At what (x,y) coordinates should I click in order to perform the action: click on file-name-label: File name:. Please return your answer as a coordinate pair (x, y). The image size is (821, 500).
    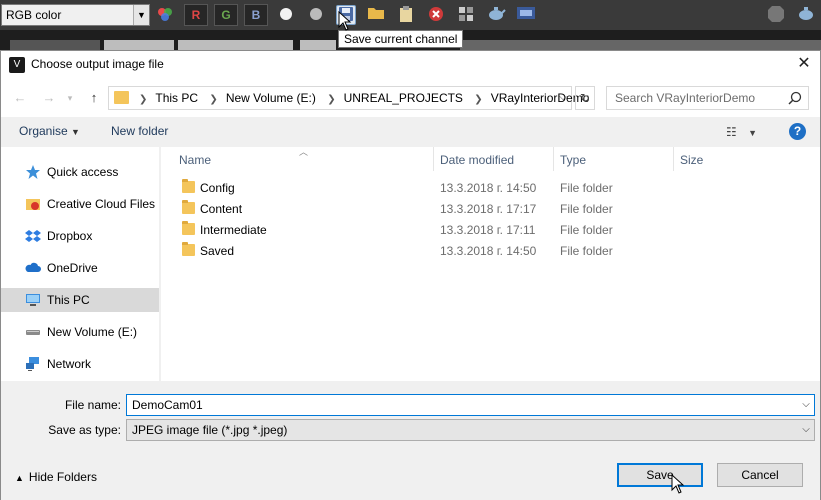
    Looking at the image, I should click on (92, 405).